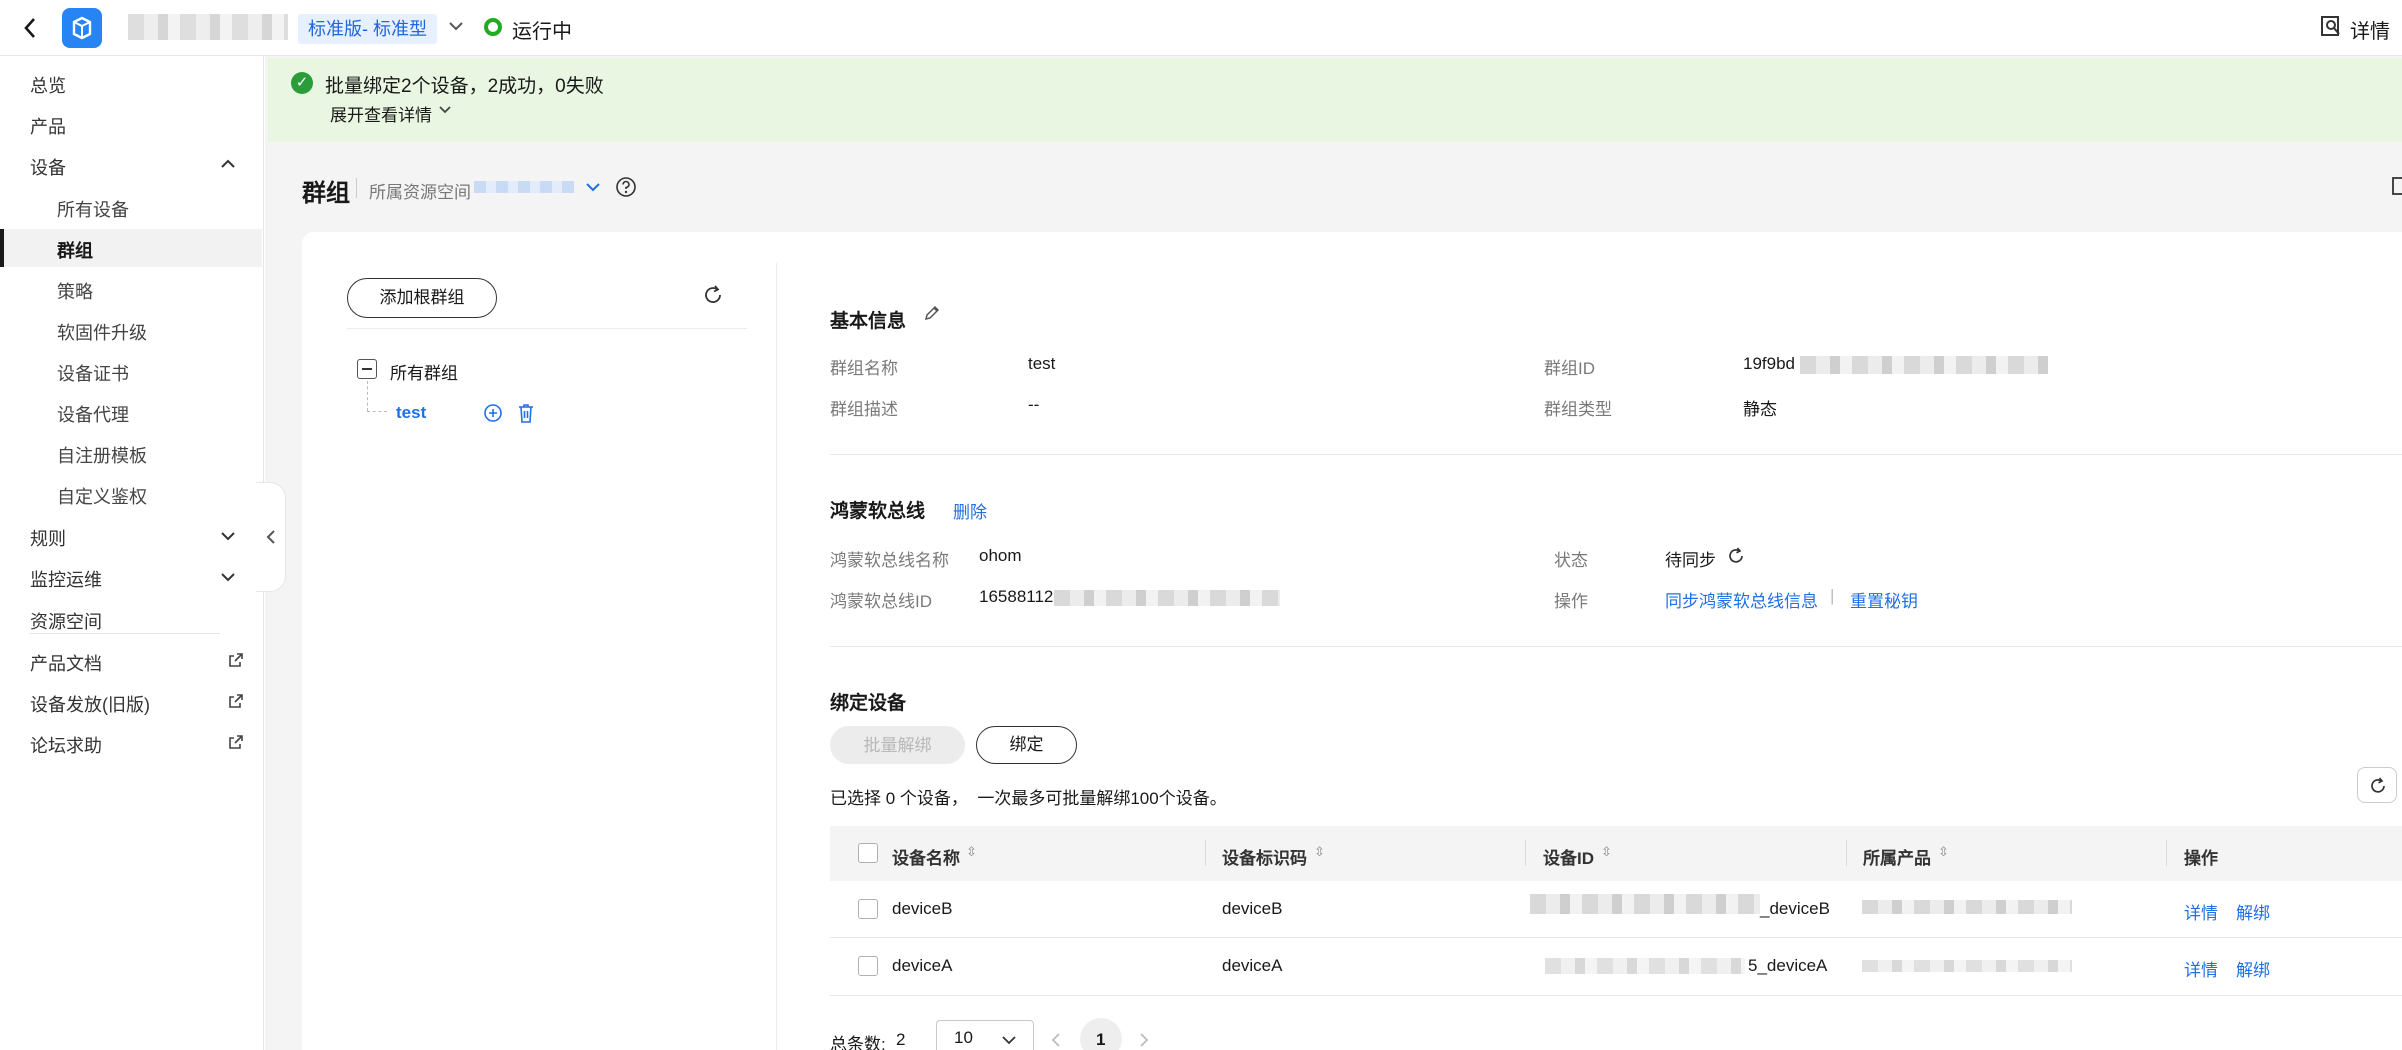 The height and width of the screenshot is (1050, 2402). I want to click on column-device-id: 设备ID, so click(1568, 856).